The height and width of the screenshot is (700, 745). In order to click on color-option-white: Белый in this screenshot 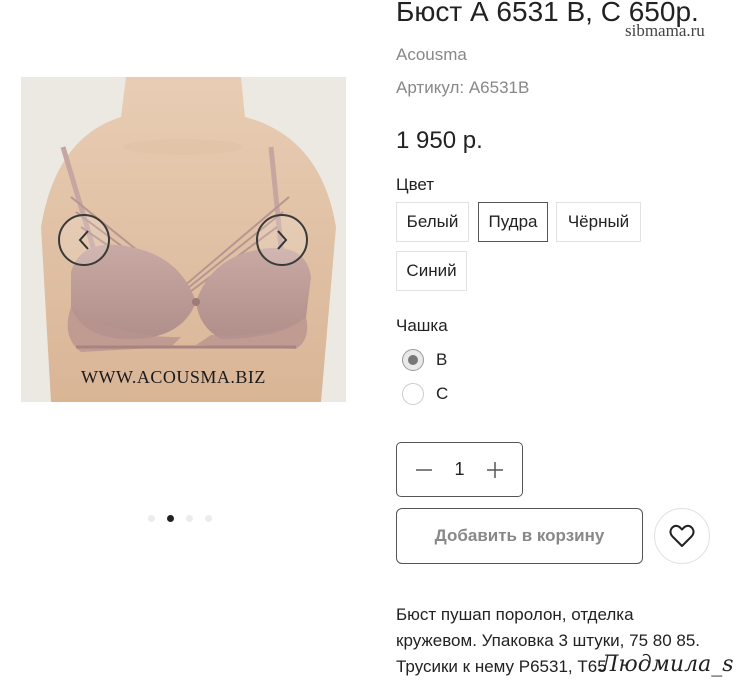, I will do `click(432, 222)`.